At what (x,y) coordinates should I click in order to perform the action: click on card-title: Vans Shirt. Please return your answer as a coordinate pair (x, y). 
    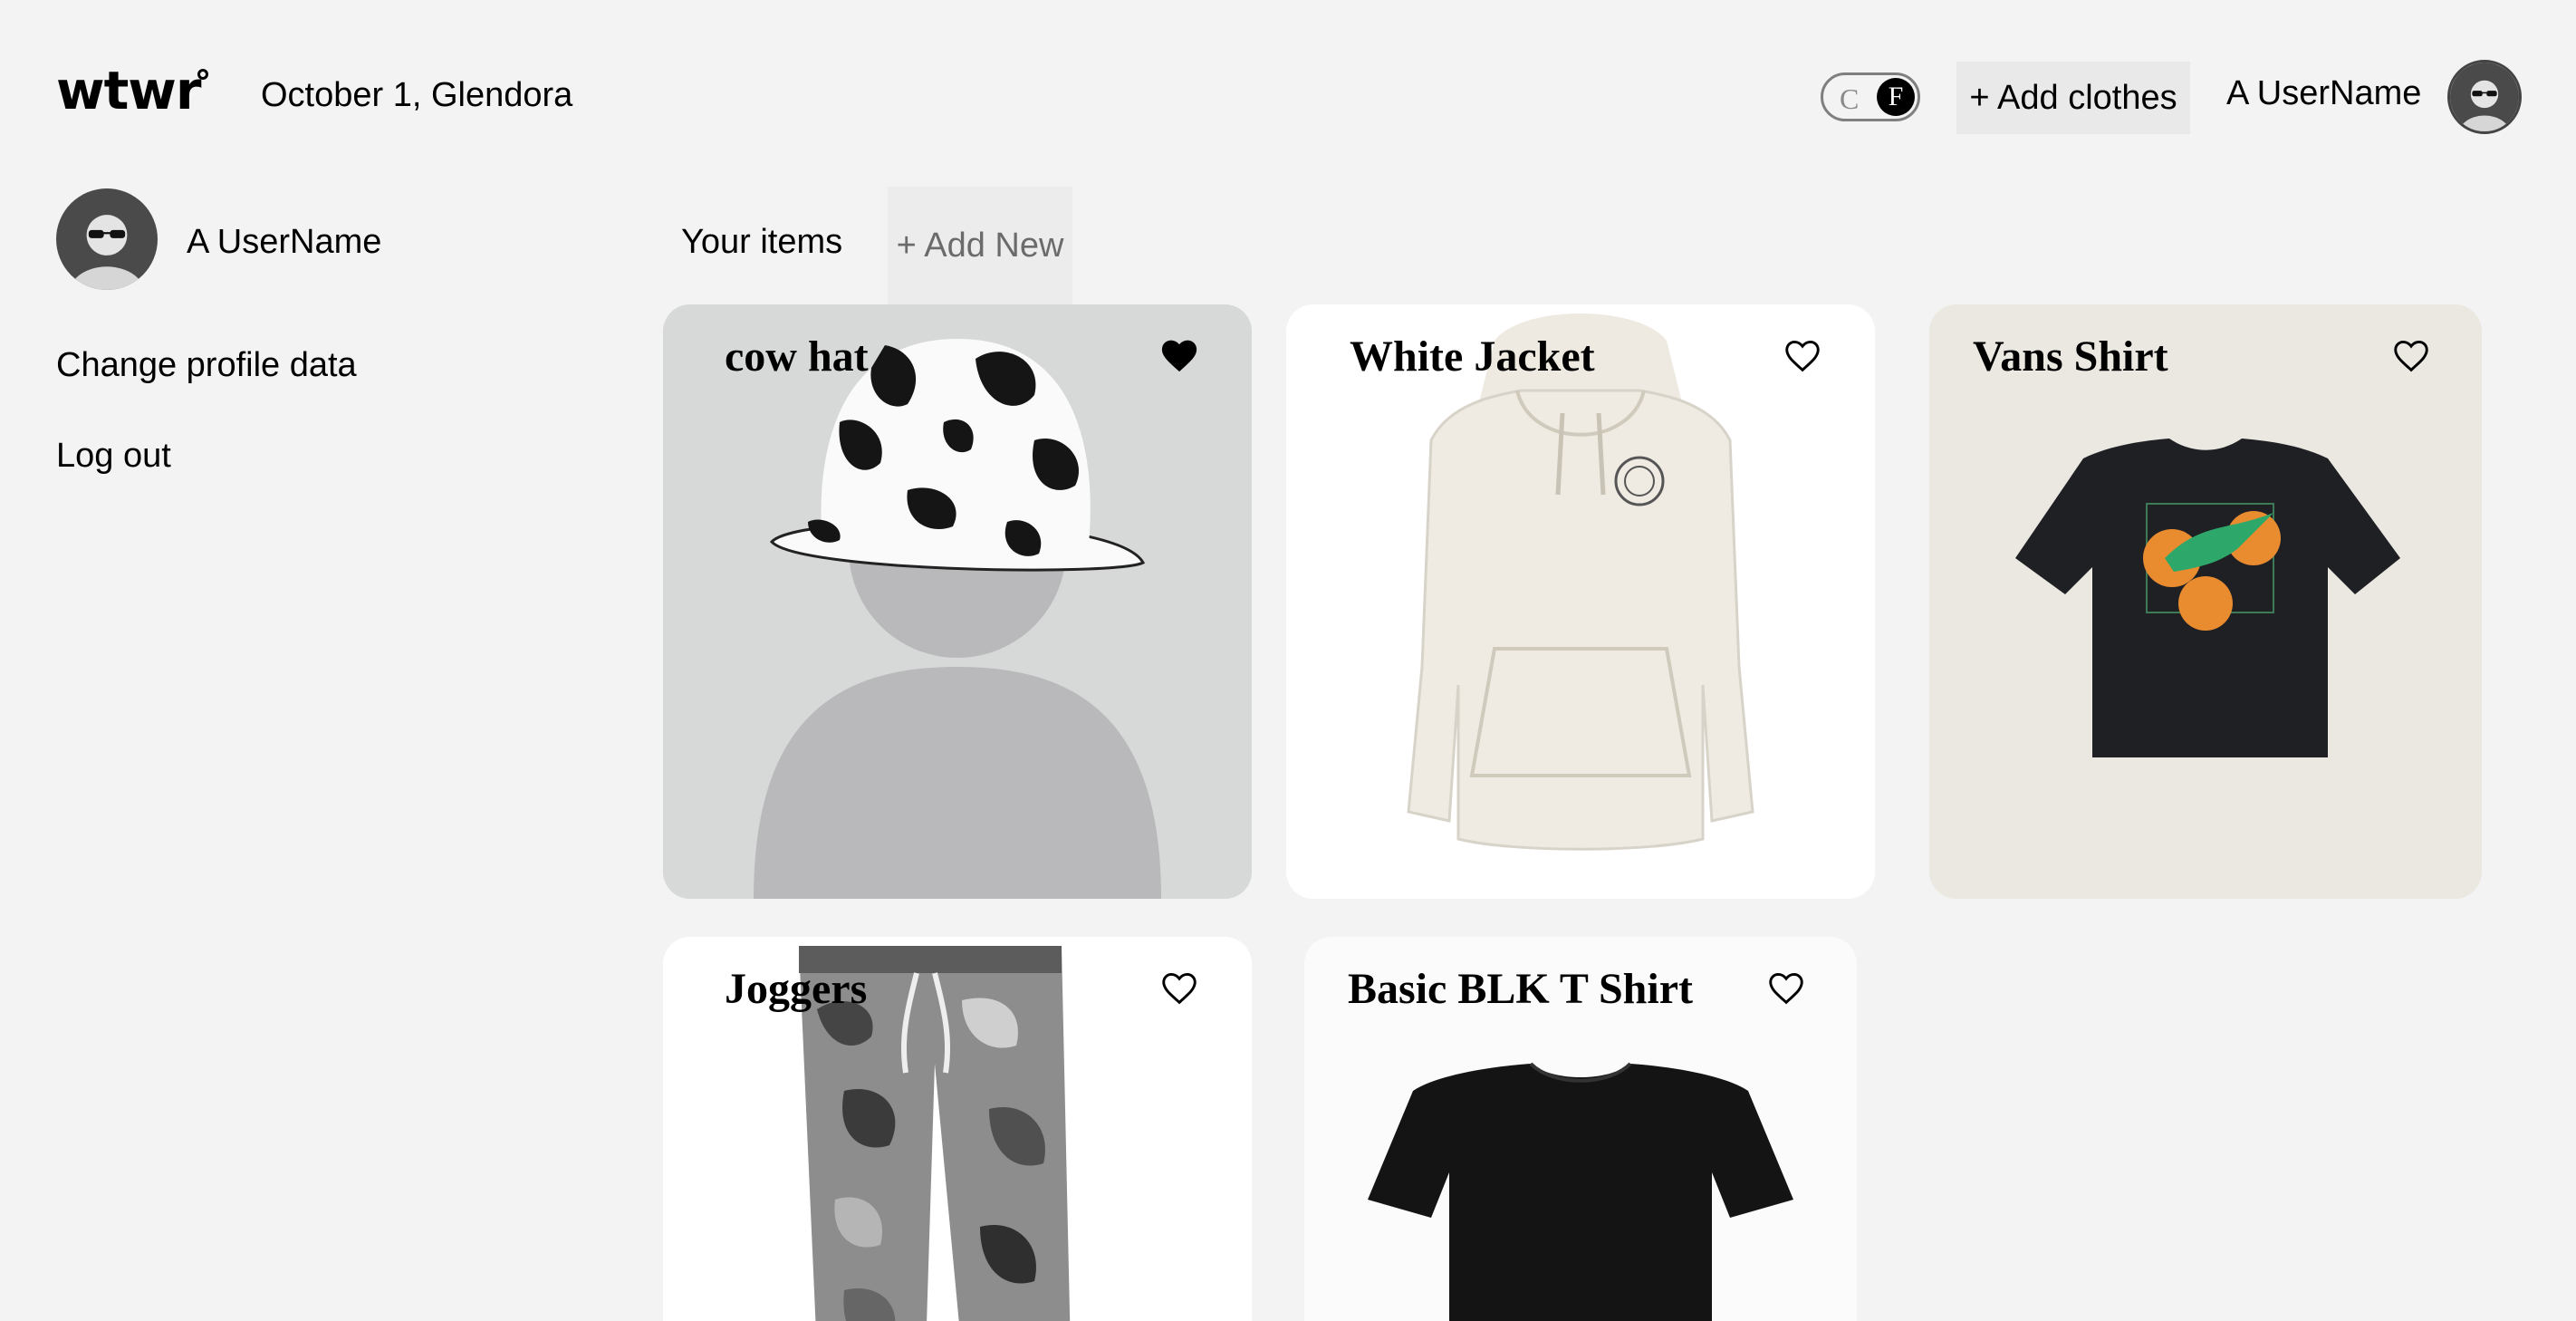
    Looking at the image, I should click on (2070, 357).